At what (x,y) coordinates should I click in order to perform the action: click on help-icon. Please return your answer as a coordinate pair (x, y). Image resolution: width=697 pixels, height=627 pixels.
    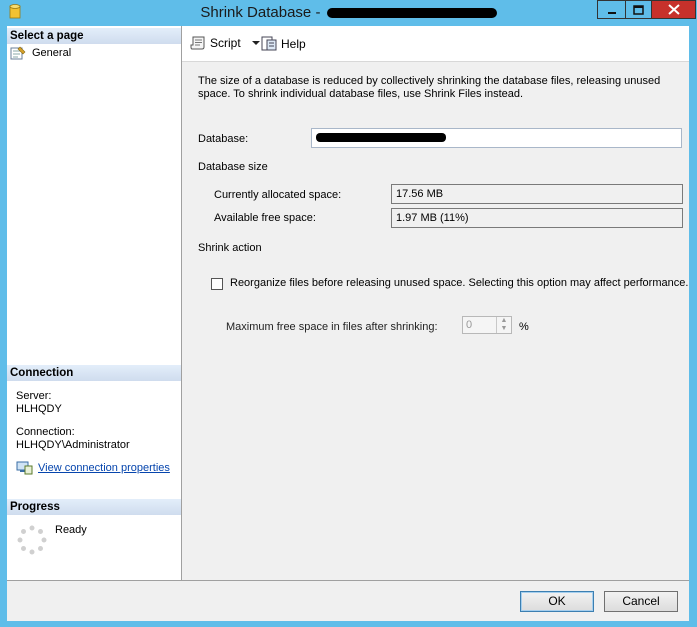
    Looking at the image, I should click on (269, 43).